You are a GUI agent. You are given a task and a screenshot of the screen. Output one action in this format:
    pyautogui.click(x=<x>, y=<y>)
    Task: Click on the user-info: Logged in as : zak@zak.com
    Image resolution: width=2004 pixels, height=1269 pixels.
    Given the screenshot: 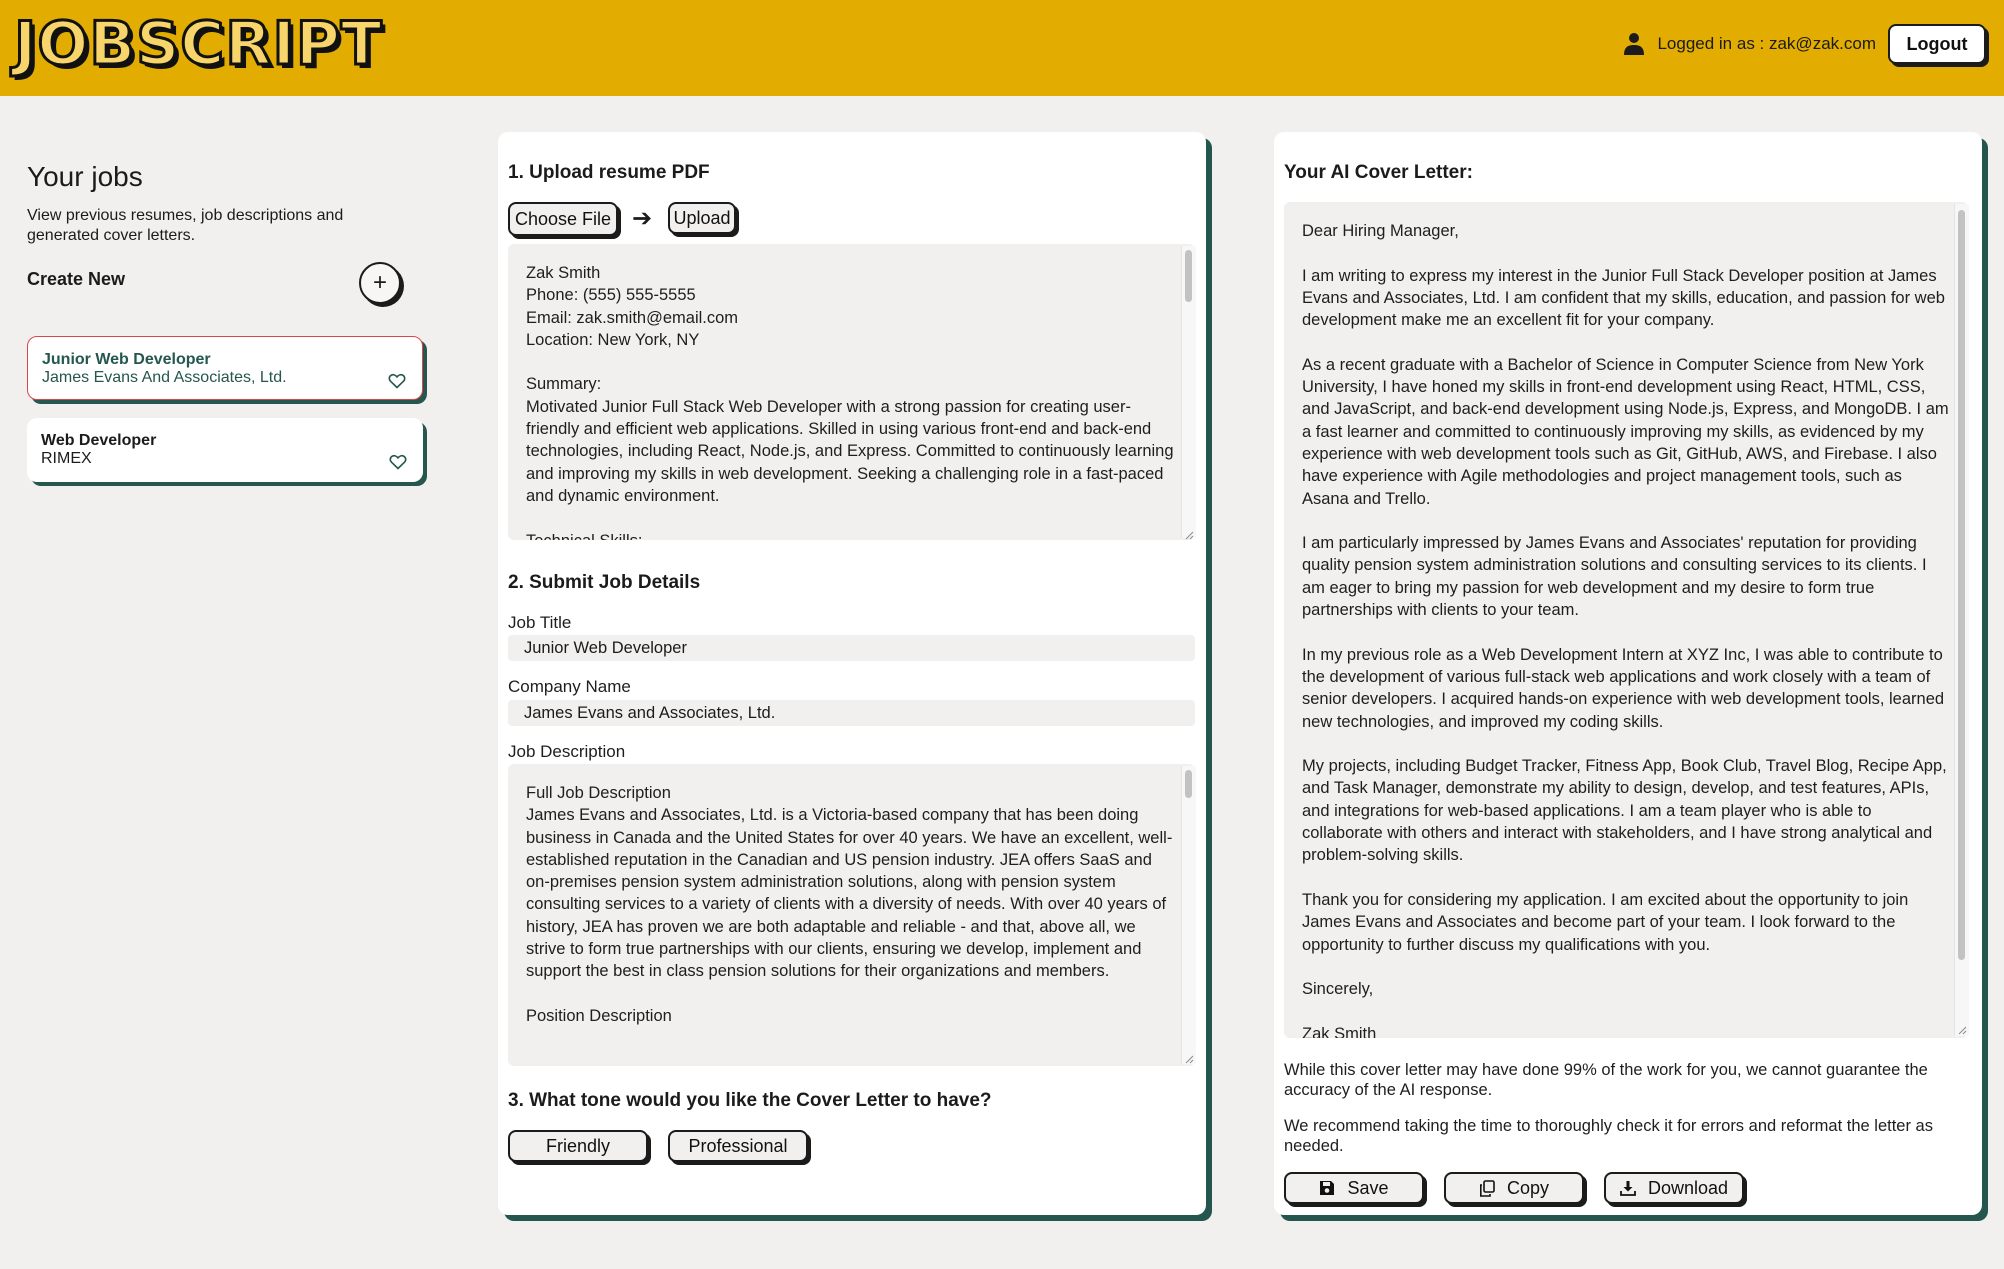 What is the action you would take?
    pyautogui.click(x=1749, y=44)
    